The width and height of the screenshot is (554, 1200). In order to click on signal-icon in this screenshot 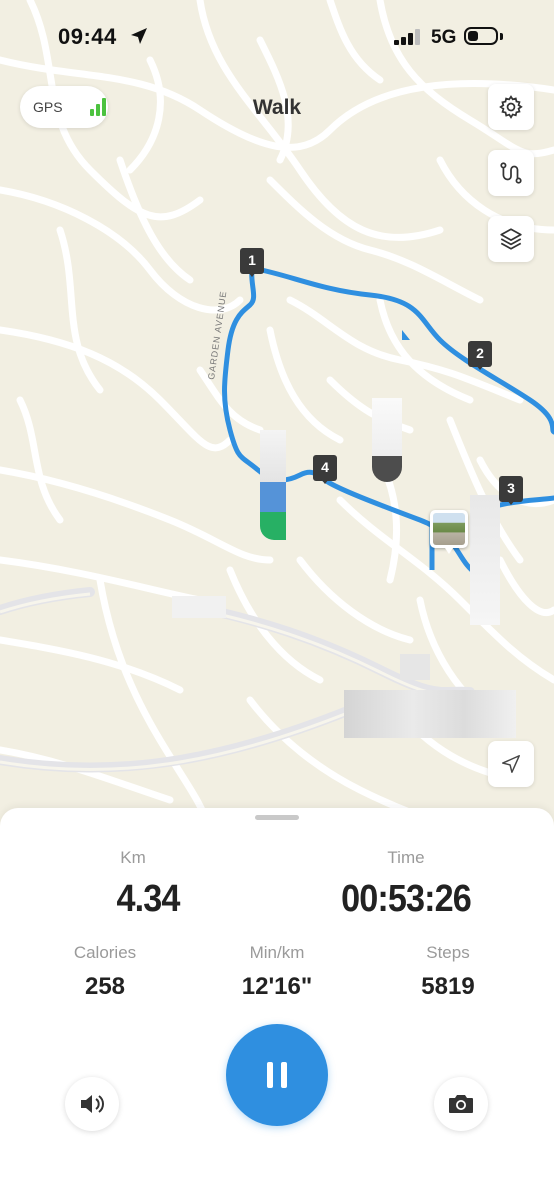, I will do `click(407, 37)`.